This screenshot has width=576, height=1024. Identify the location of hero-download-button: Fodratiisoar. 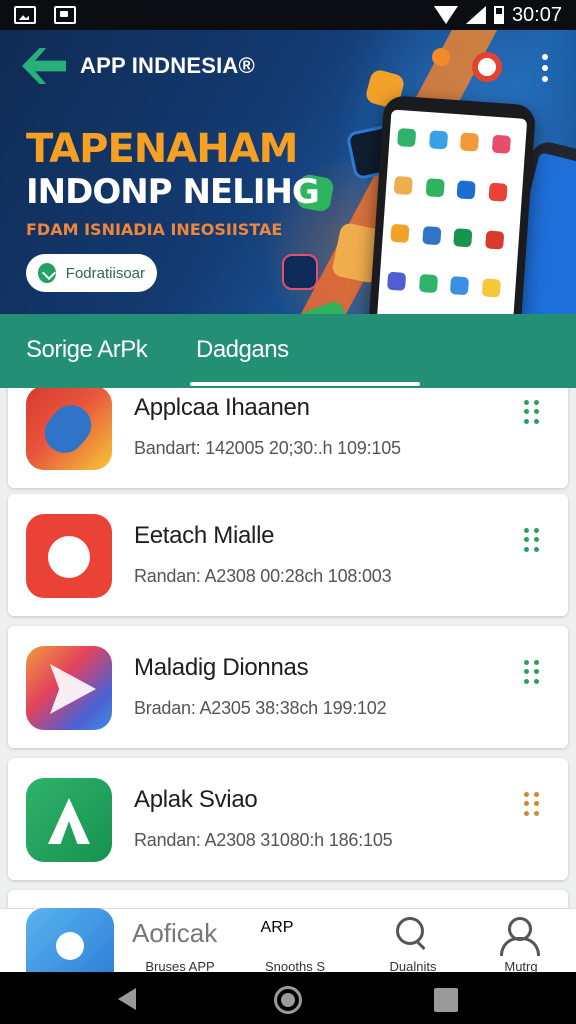
(91, 273).